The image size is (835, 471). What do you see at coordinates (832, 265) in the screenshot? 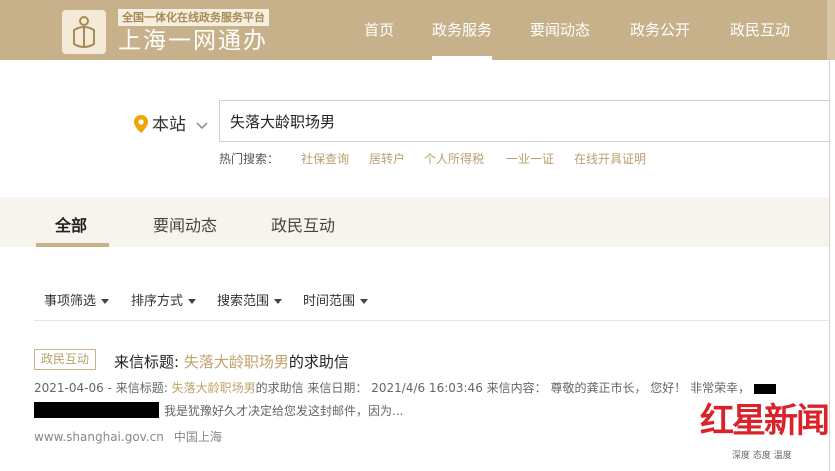
I see `window-edge` at bounding box center [832, 265].